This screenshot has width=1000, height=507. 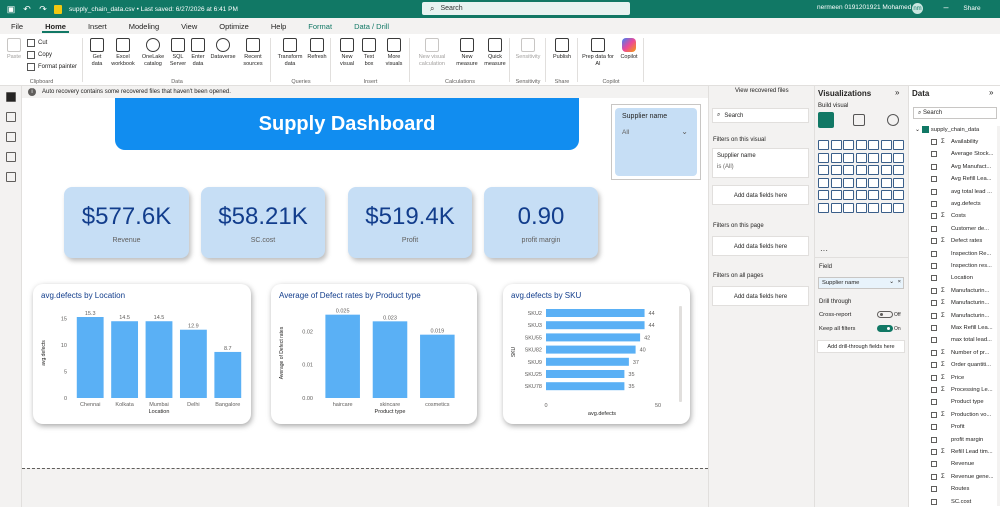 I want to click on chevron-down-icon: ⌄, so click(x=684, y=131).